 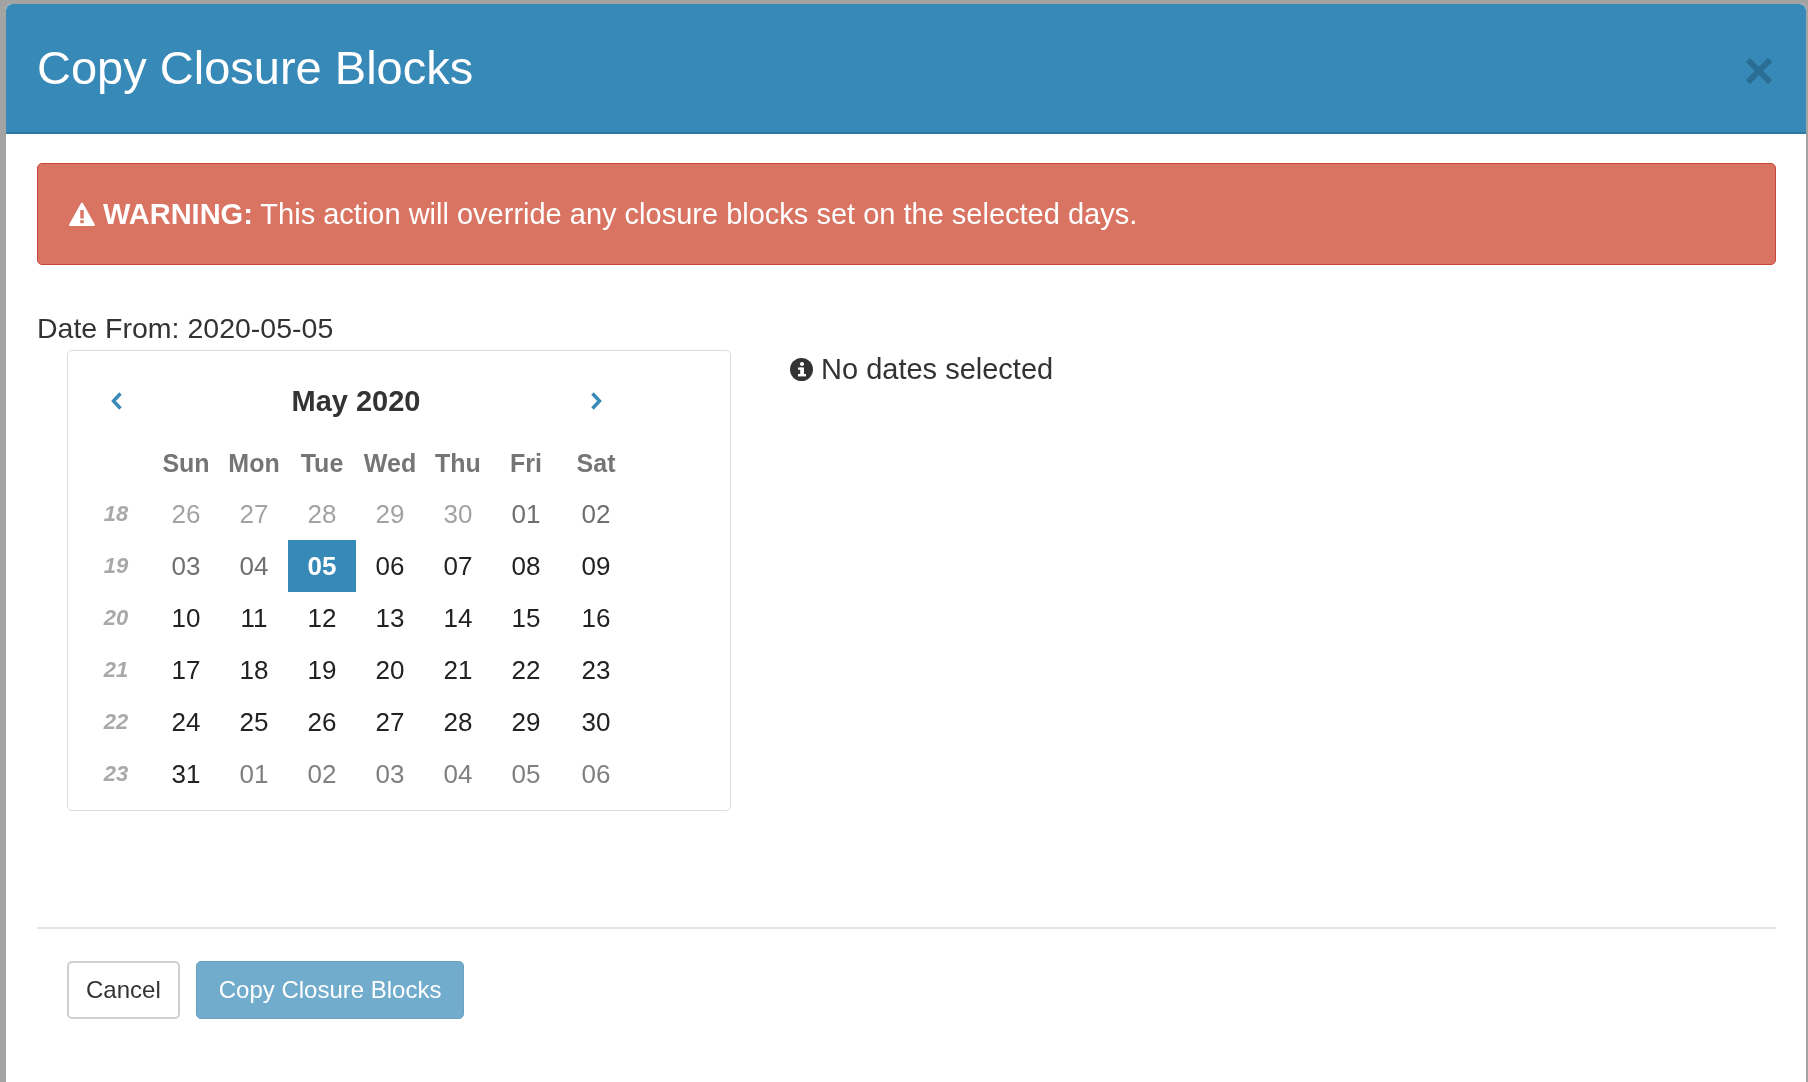 I want to click on calendar-day: 27, so click(x=390, y=722).